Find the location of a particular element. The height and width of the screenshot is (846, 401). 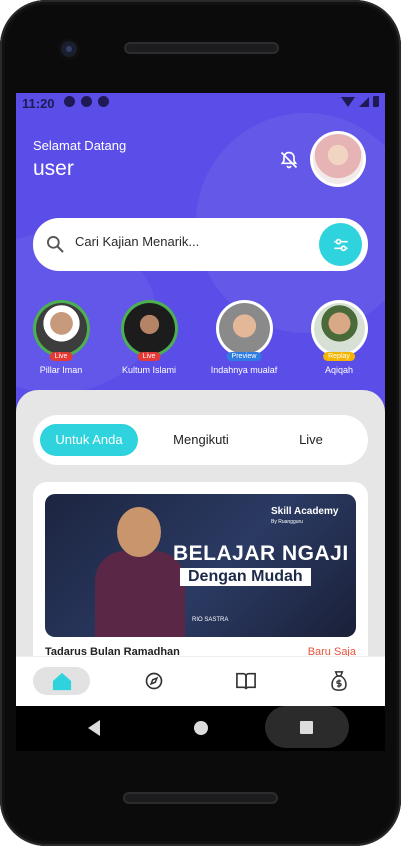

system-icons is located at coordinates (360, 101).